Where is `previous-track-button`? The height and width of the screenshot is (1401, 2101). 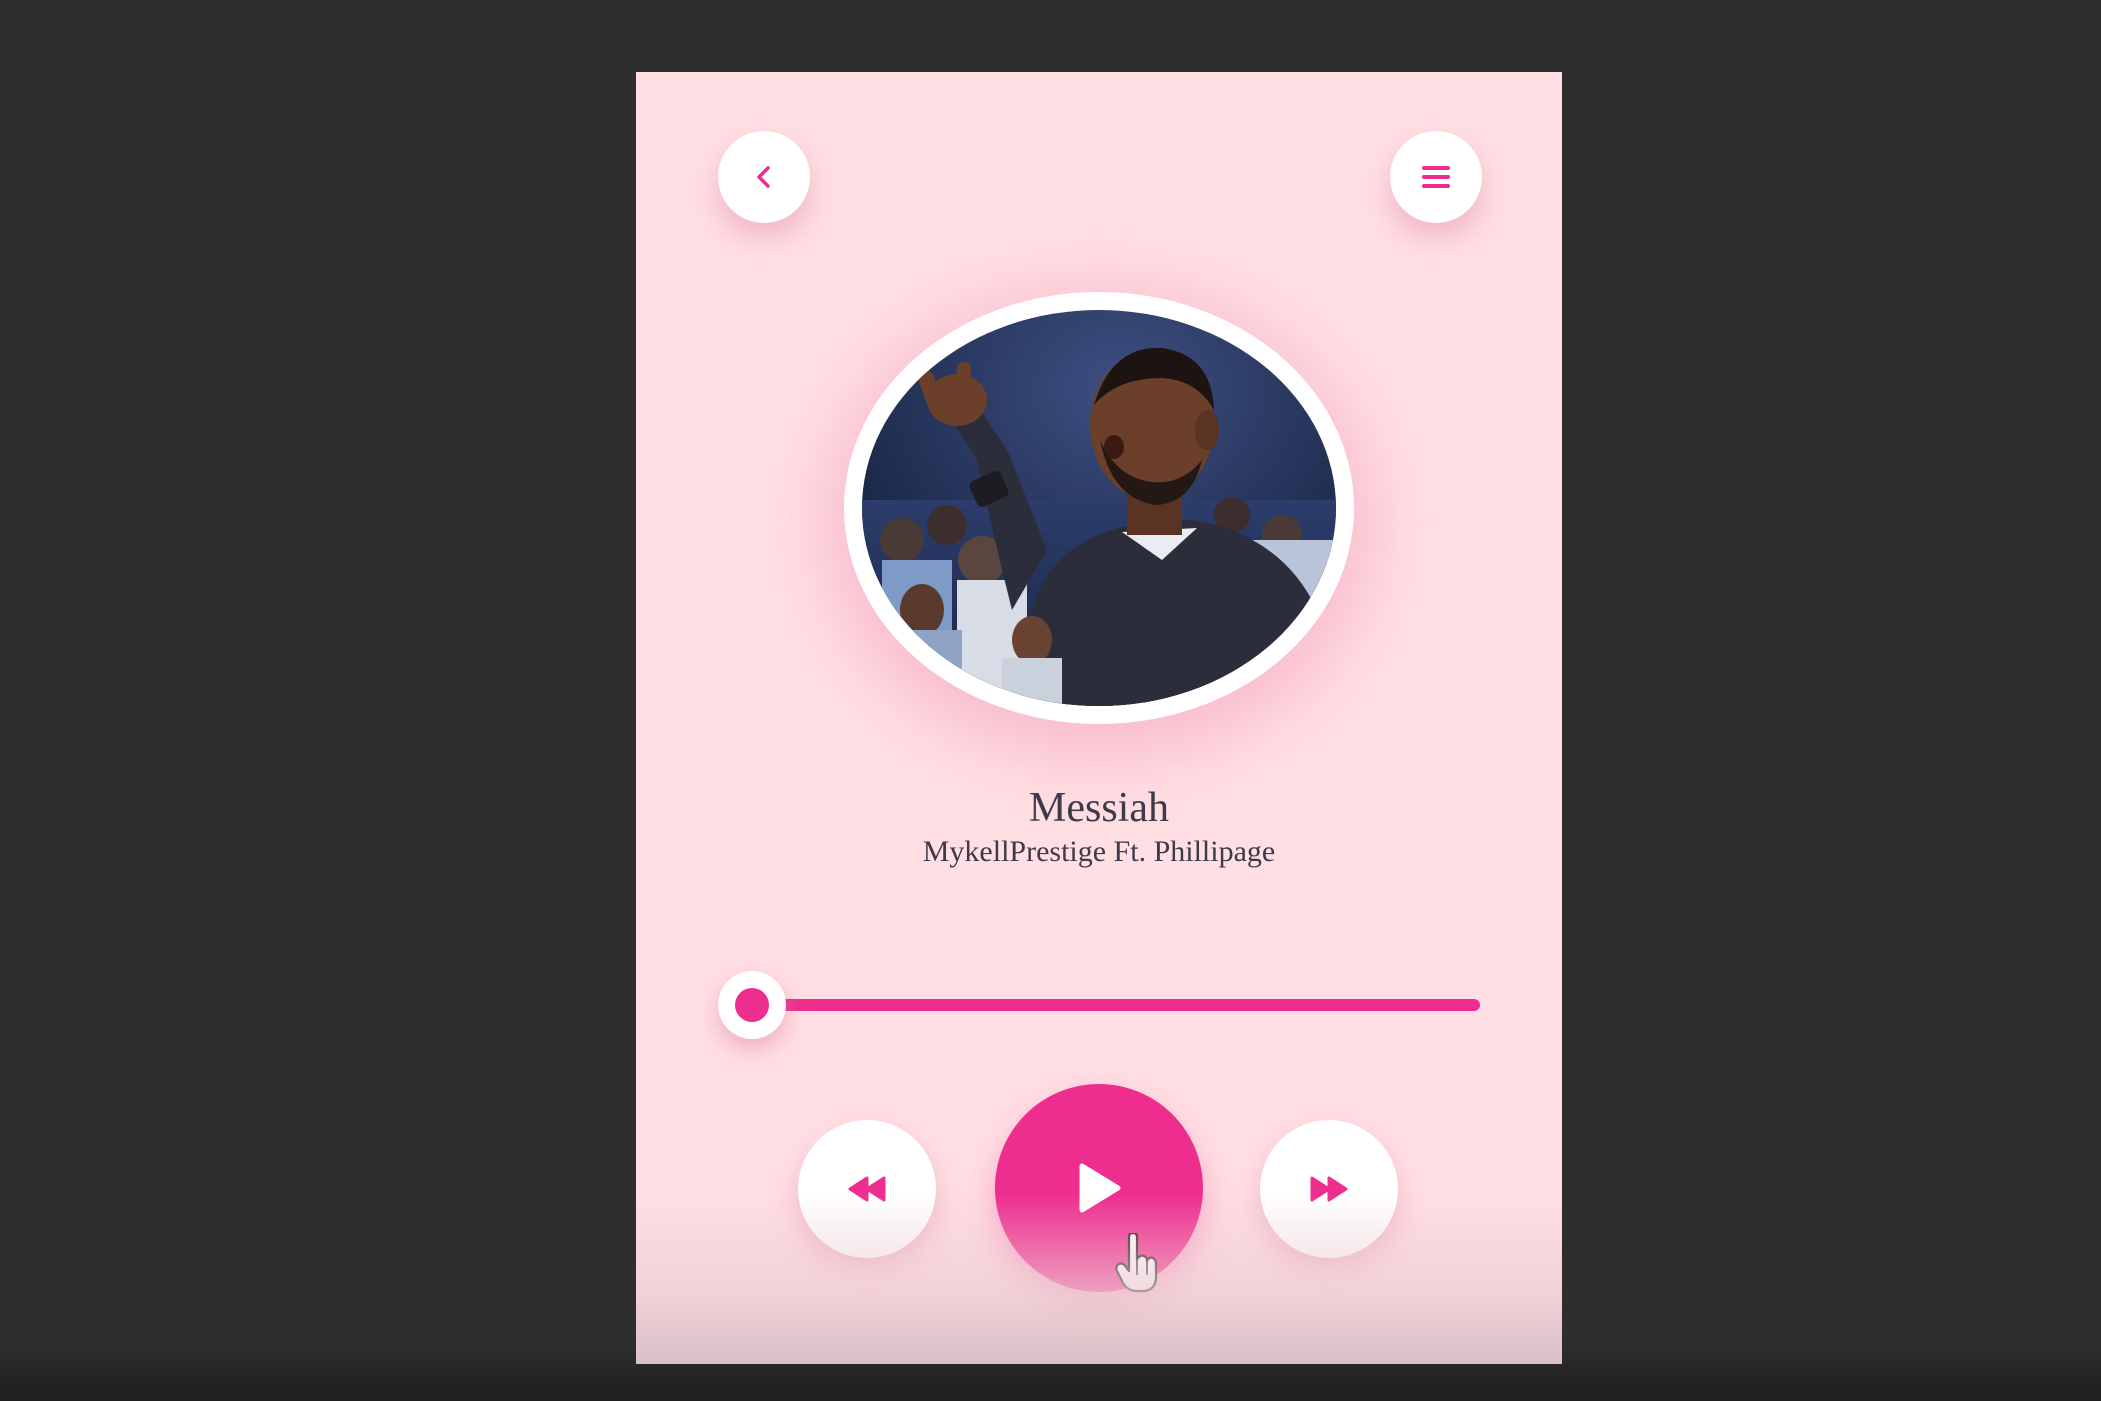
previous-track-button is located at coordinates (867, 1189).